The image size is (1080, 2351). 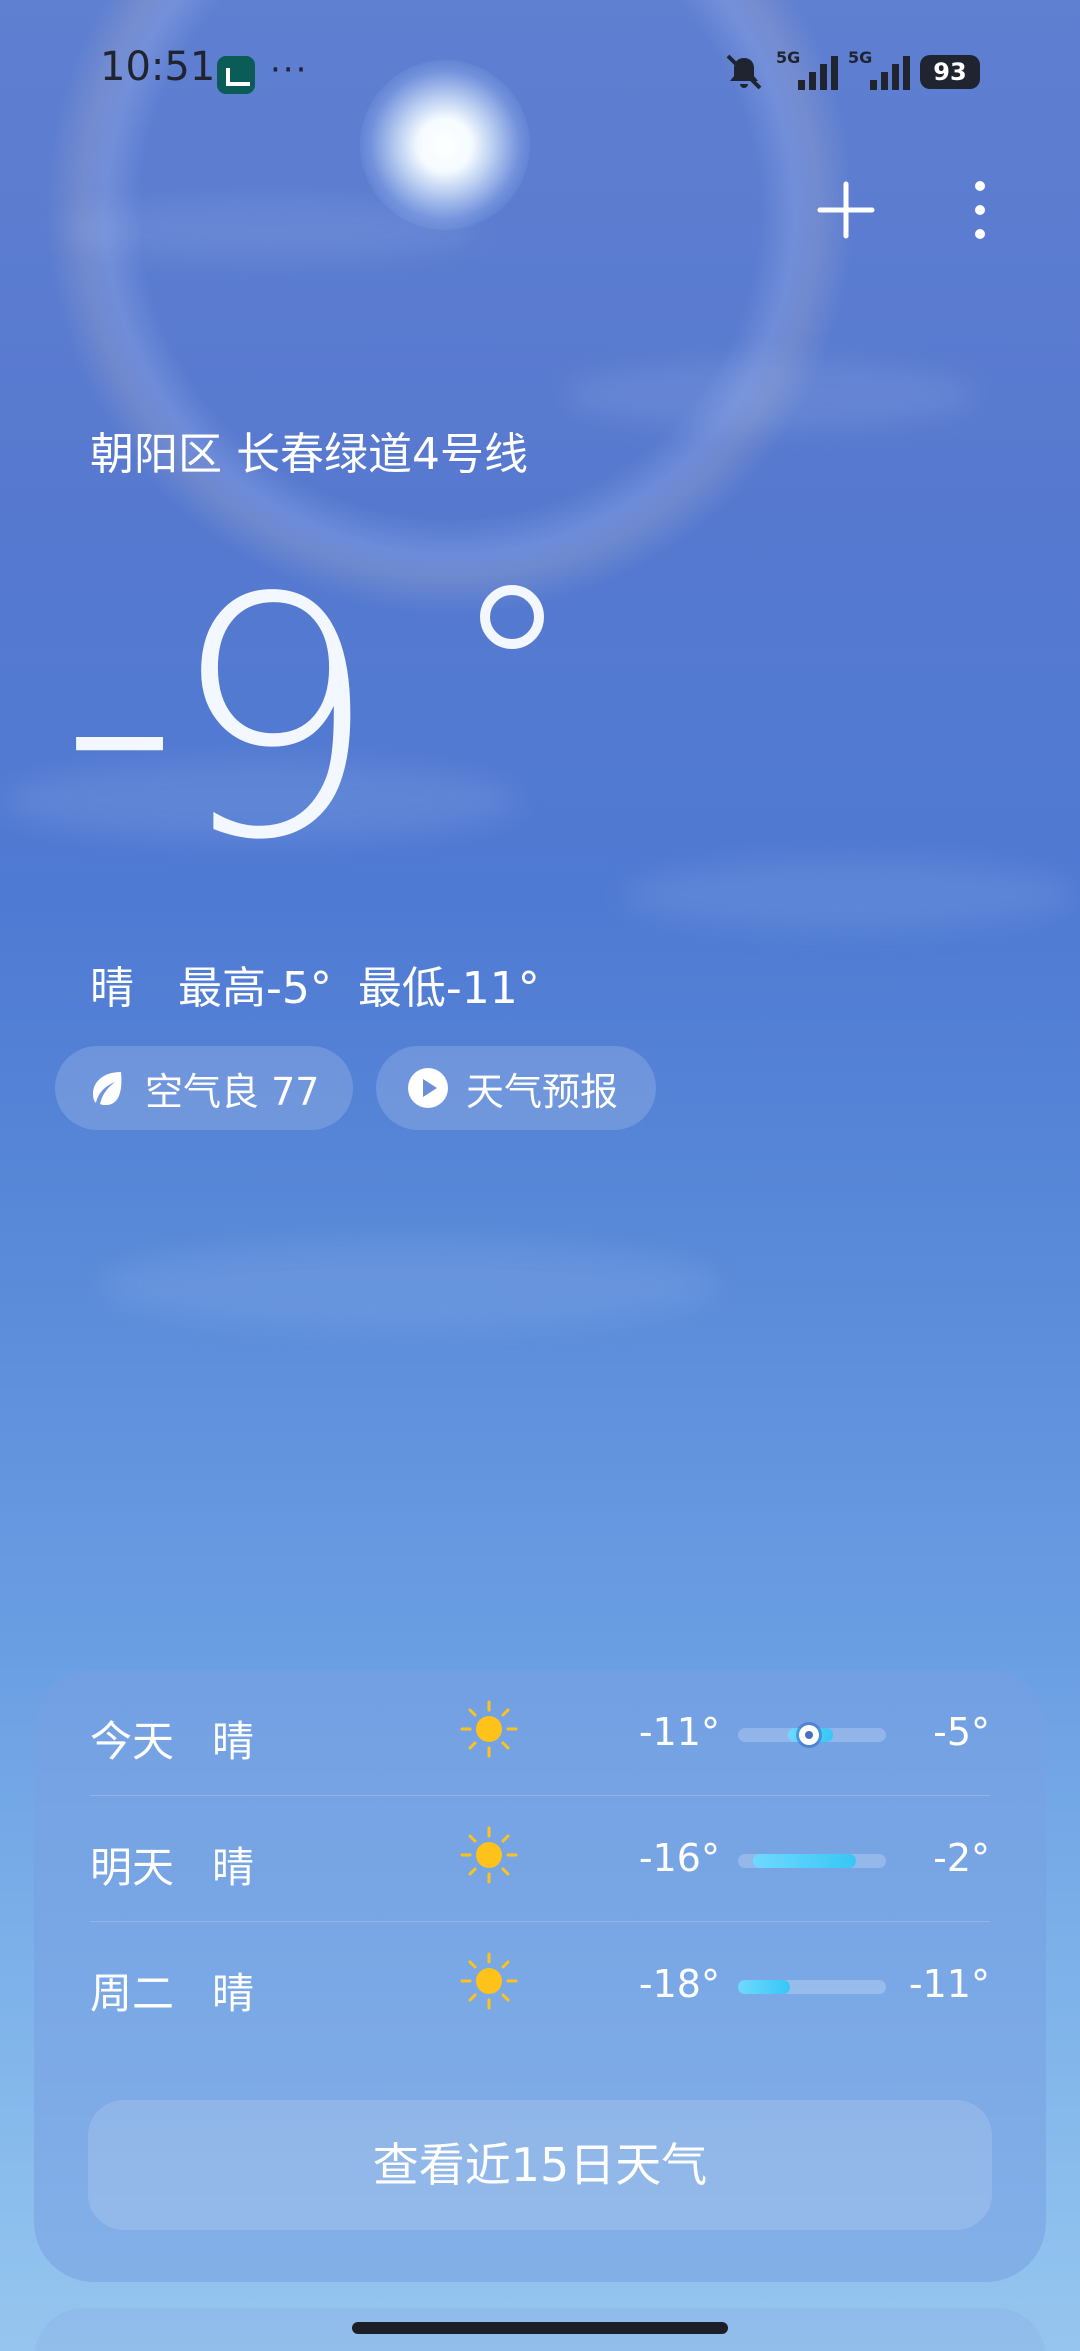 What do you see at coordinates (309, 450) in the screenshot?
I see `location-title: 朝阳区 长春绿道4号线` at bounding box center [309, 450].